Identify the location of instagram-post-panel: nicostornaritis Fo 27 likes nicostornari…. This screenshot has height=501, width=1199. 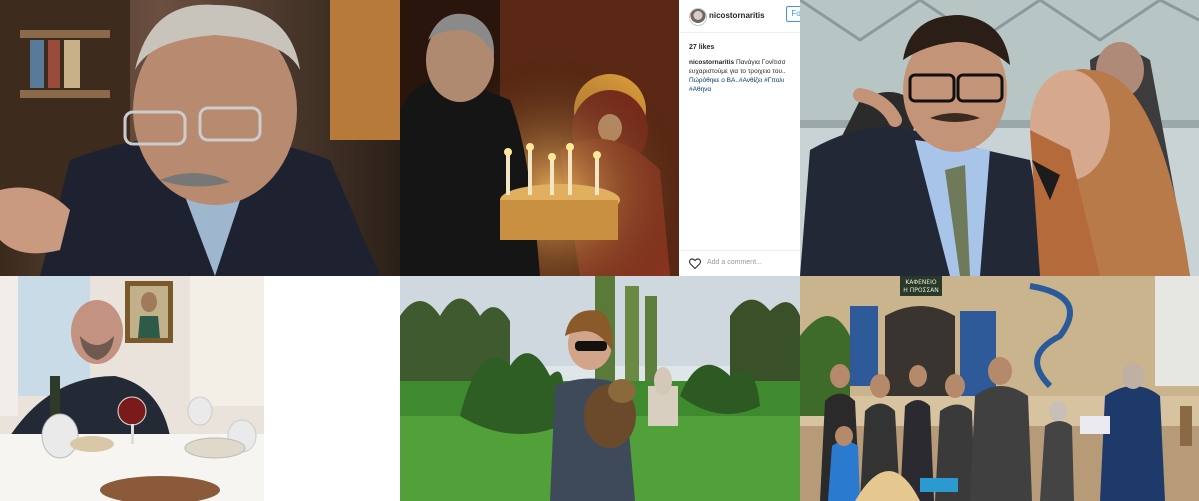
(739, 138).